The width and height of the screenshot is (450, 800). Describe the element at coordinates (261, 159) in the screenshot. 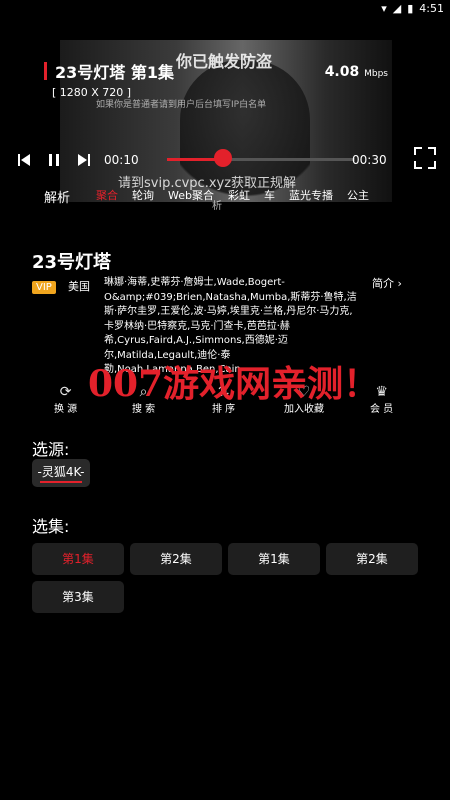

I see `progress-track` at that location.